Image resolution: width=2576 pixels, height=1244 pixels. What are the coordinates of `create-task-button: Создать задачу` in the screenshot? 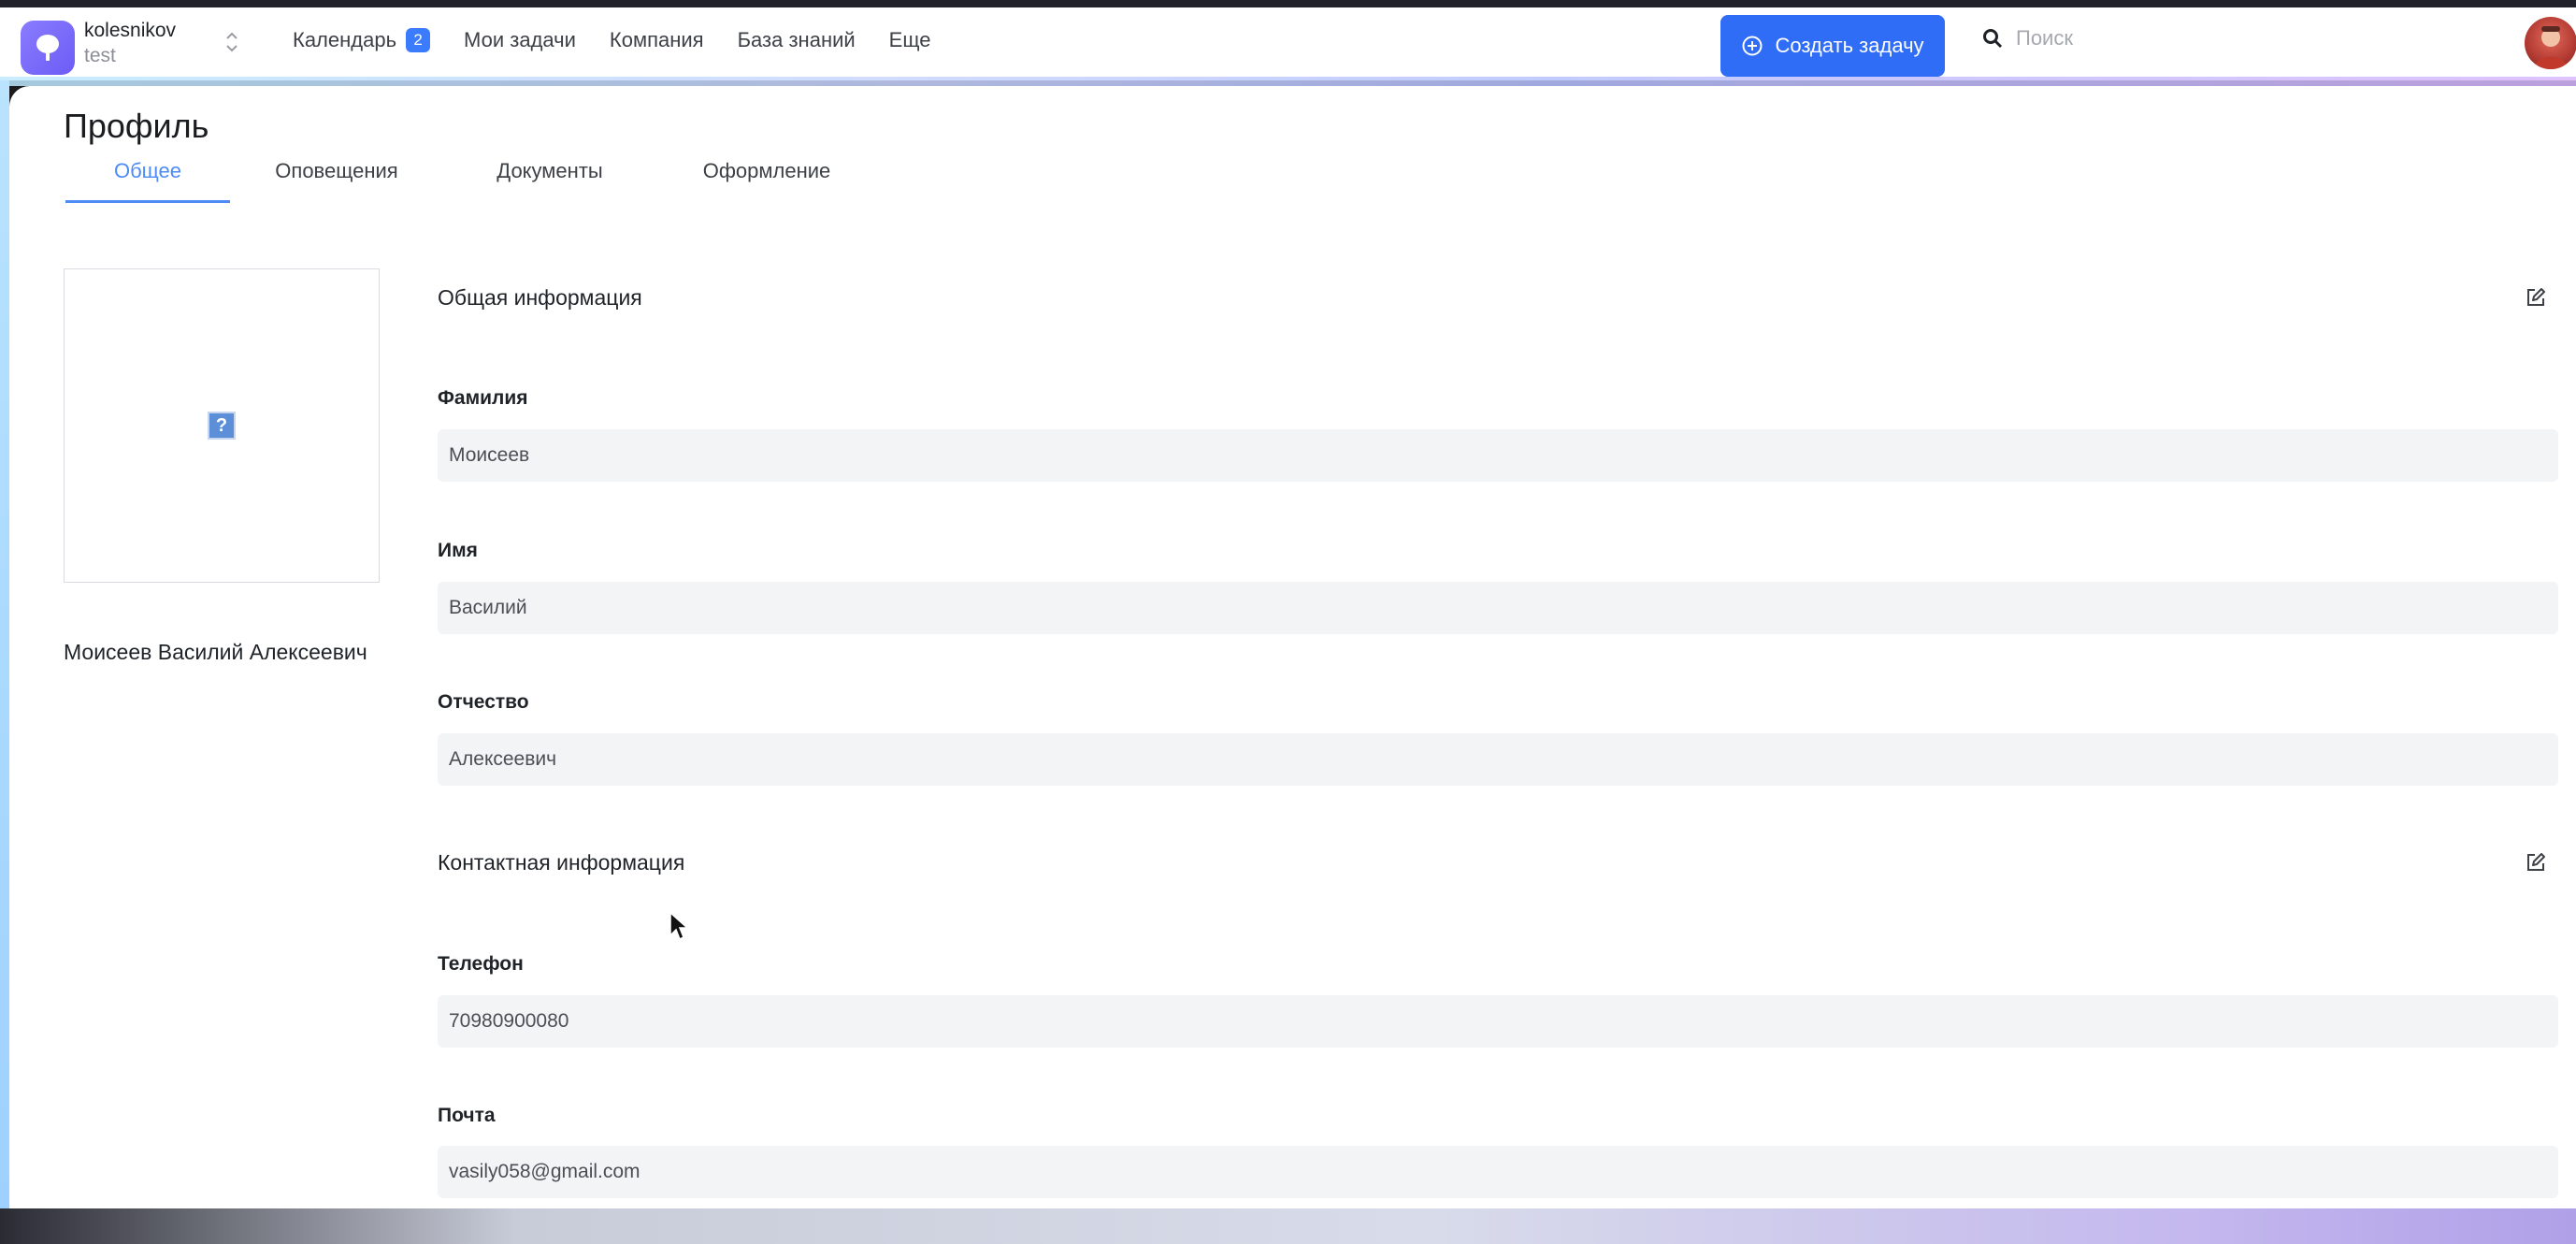 It's located at (1833, 46).